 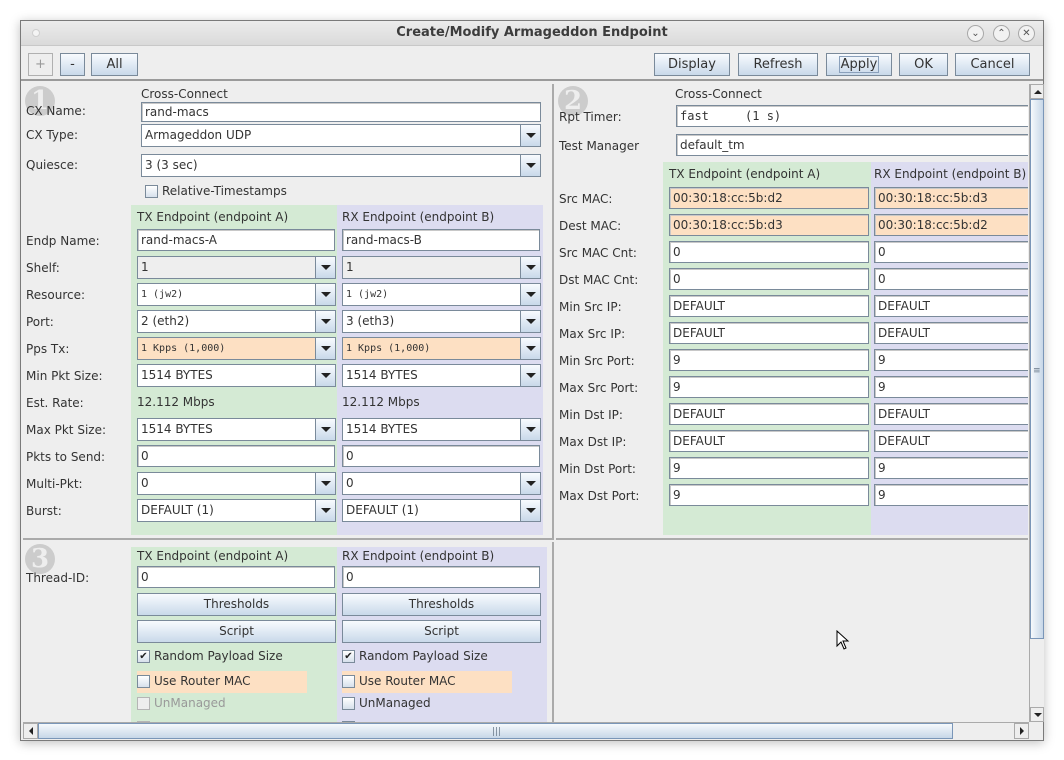 What do you see at coordinates (441, 604) in the screenshot?
I see `rx-thresholds-button: Thresholds` at bounding box center [441, 604].